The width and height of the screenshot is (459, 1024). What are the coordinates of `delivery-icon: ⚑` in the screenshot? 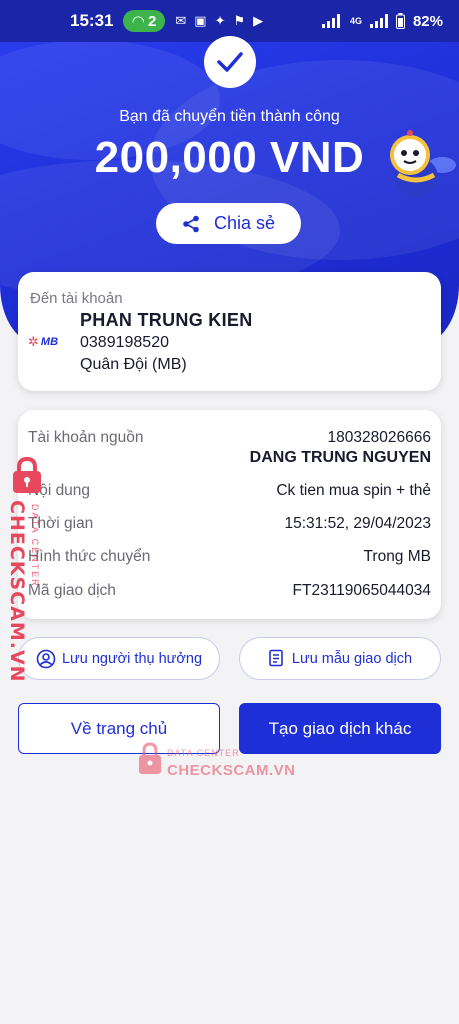 It's located at (239, 20).